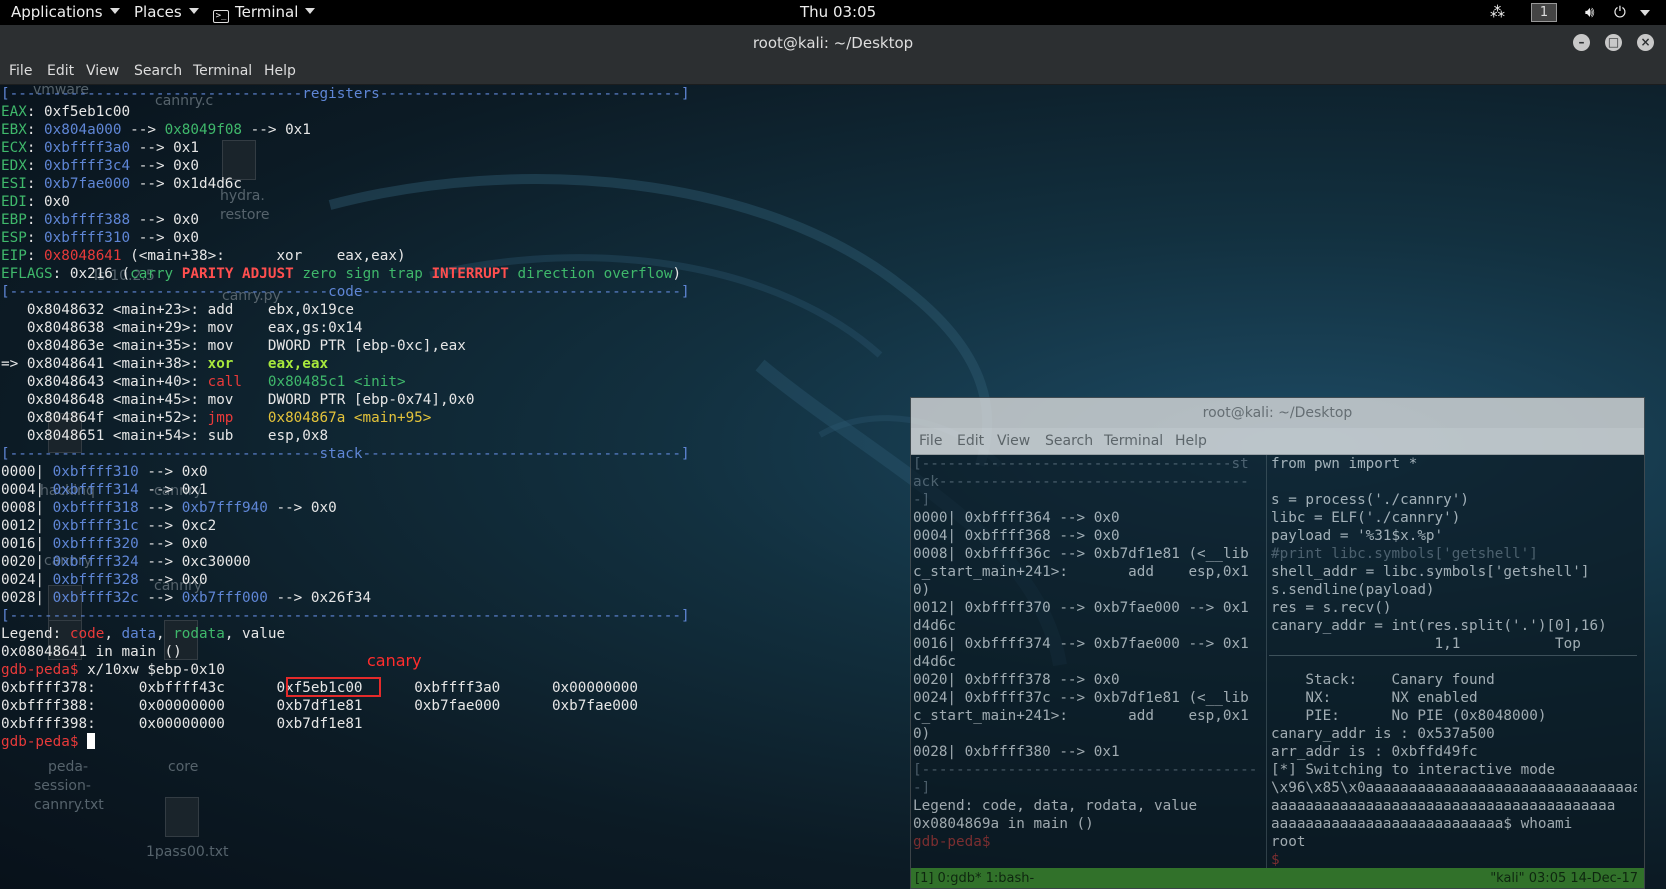 The width and height of the screenshot is (1666, 889). Describe the element at coordinates (1439, 626) in the screenshot. I see `pane-line: canary_addr = int(res.split('.')[0],16)` at that location.